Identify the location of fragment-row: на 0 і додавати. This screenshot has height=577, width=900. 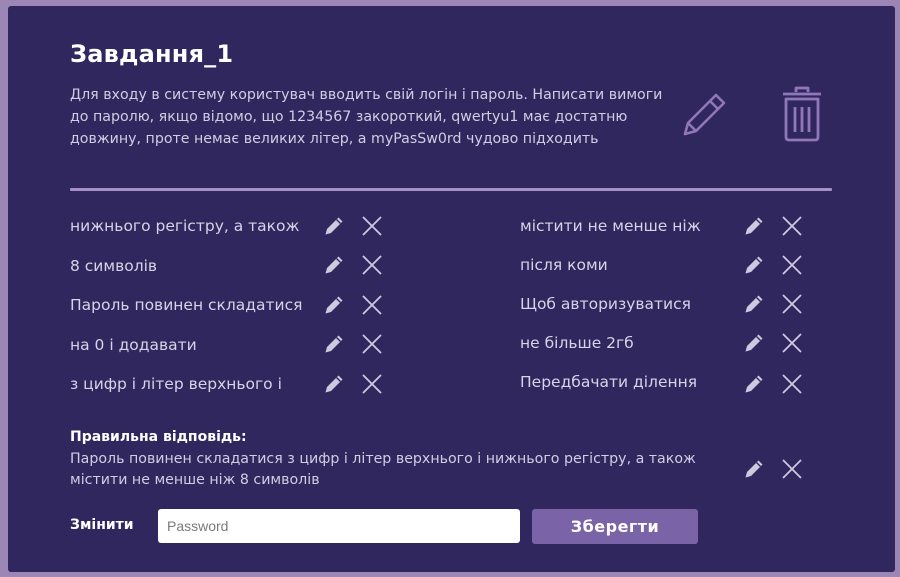
(133, 345).